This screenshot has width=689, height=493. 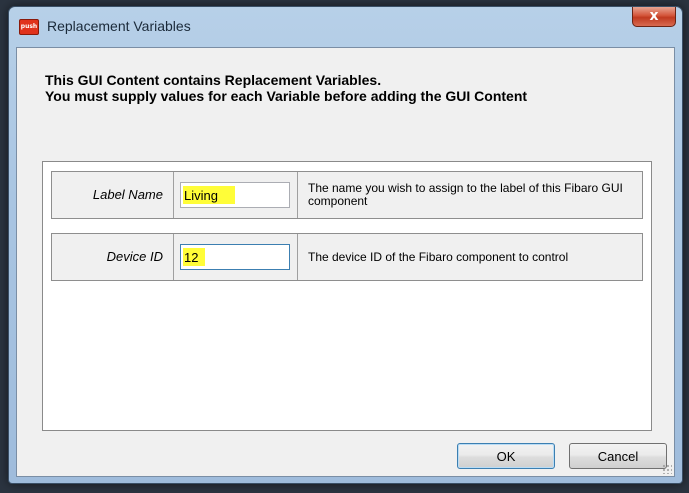 I want to click on ok-button: OK, so click(x=506, y=456).